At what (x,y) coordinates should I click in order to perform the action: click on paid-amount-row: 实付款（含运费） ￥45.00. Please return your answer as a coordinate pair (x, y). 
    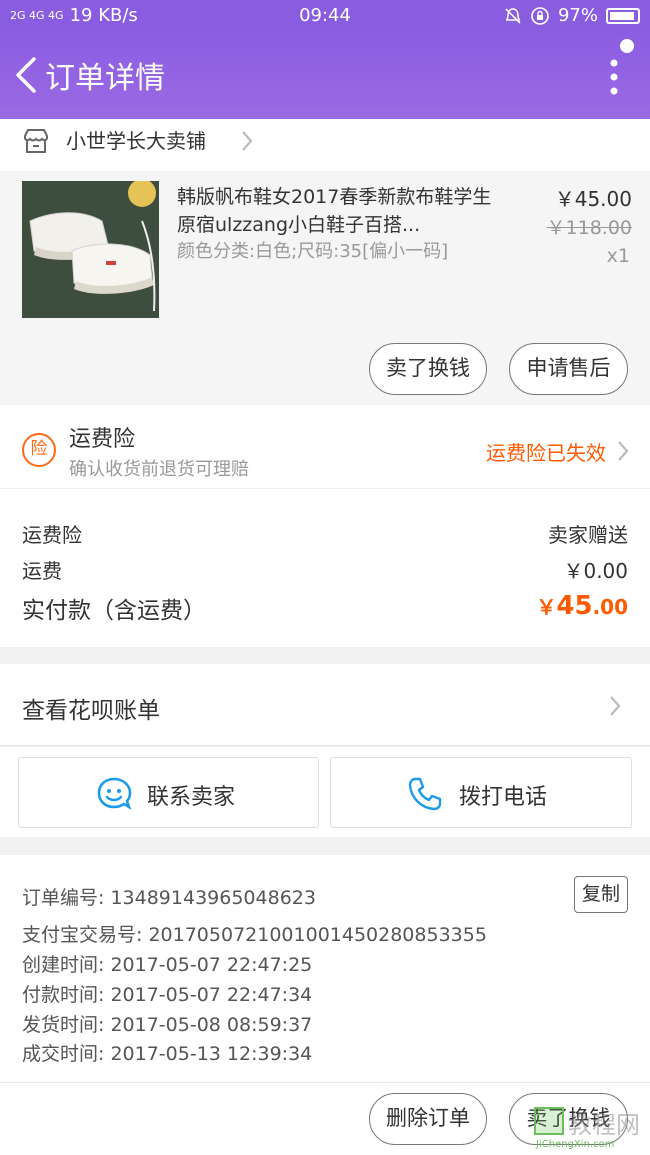
    Looking at the image, I should click on (325, 608).